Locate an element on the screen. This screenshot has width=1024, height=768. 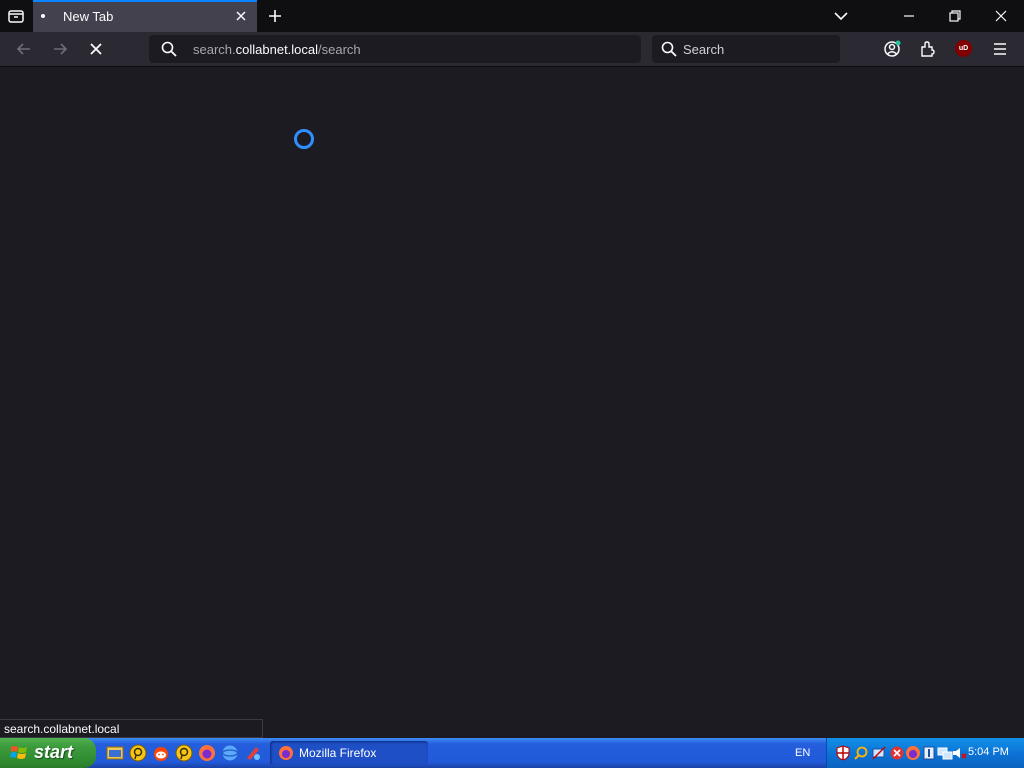
start-button: start is located at coordinates (48, 753).